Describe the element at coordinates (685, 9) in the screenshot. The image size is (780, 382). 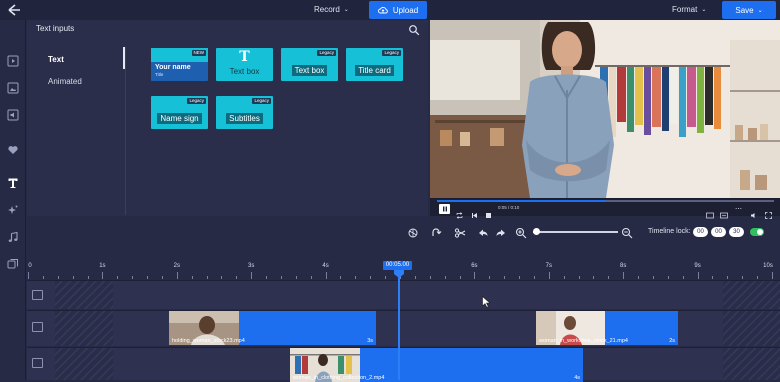
I see `format-label: Format` at that location.